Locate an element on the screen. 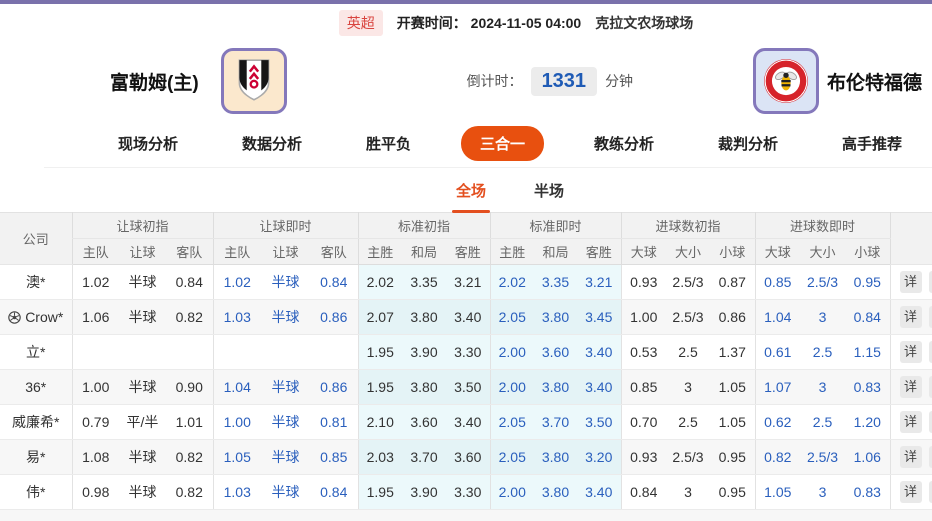 Image resolution: width=932 pixels, height=521 pixels. goals_live-value: 1.05 is located at coordinates (777, 492).